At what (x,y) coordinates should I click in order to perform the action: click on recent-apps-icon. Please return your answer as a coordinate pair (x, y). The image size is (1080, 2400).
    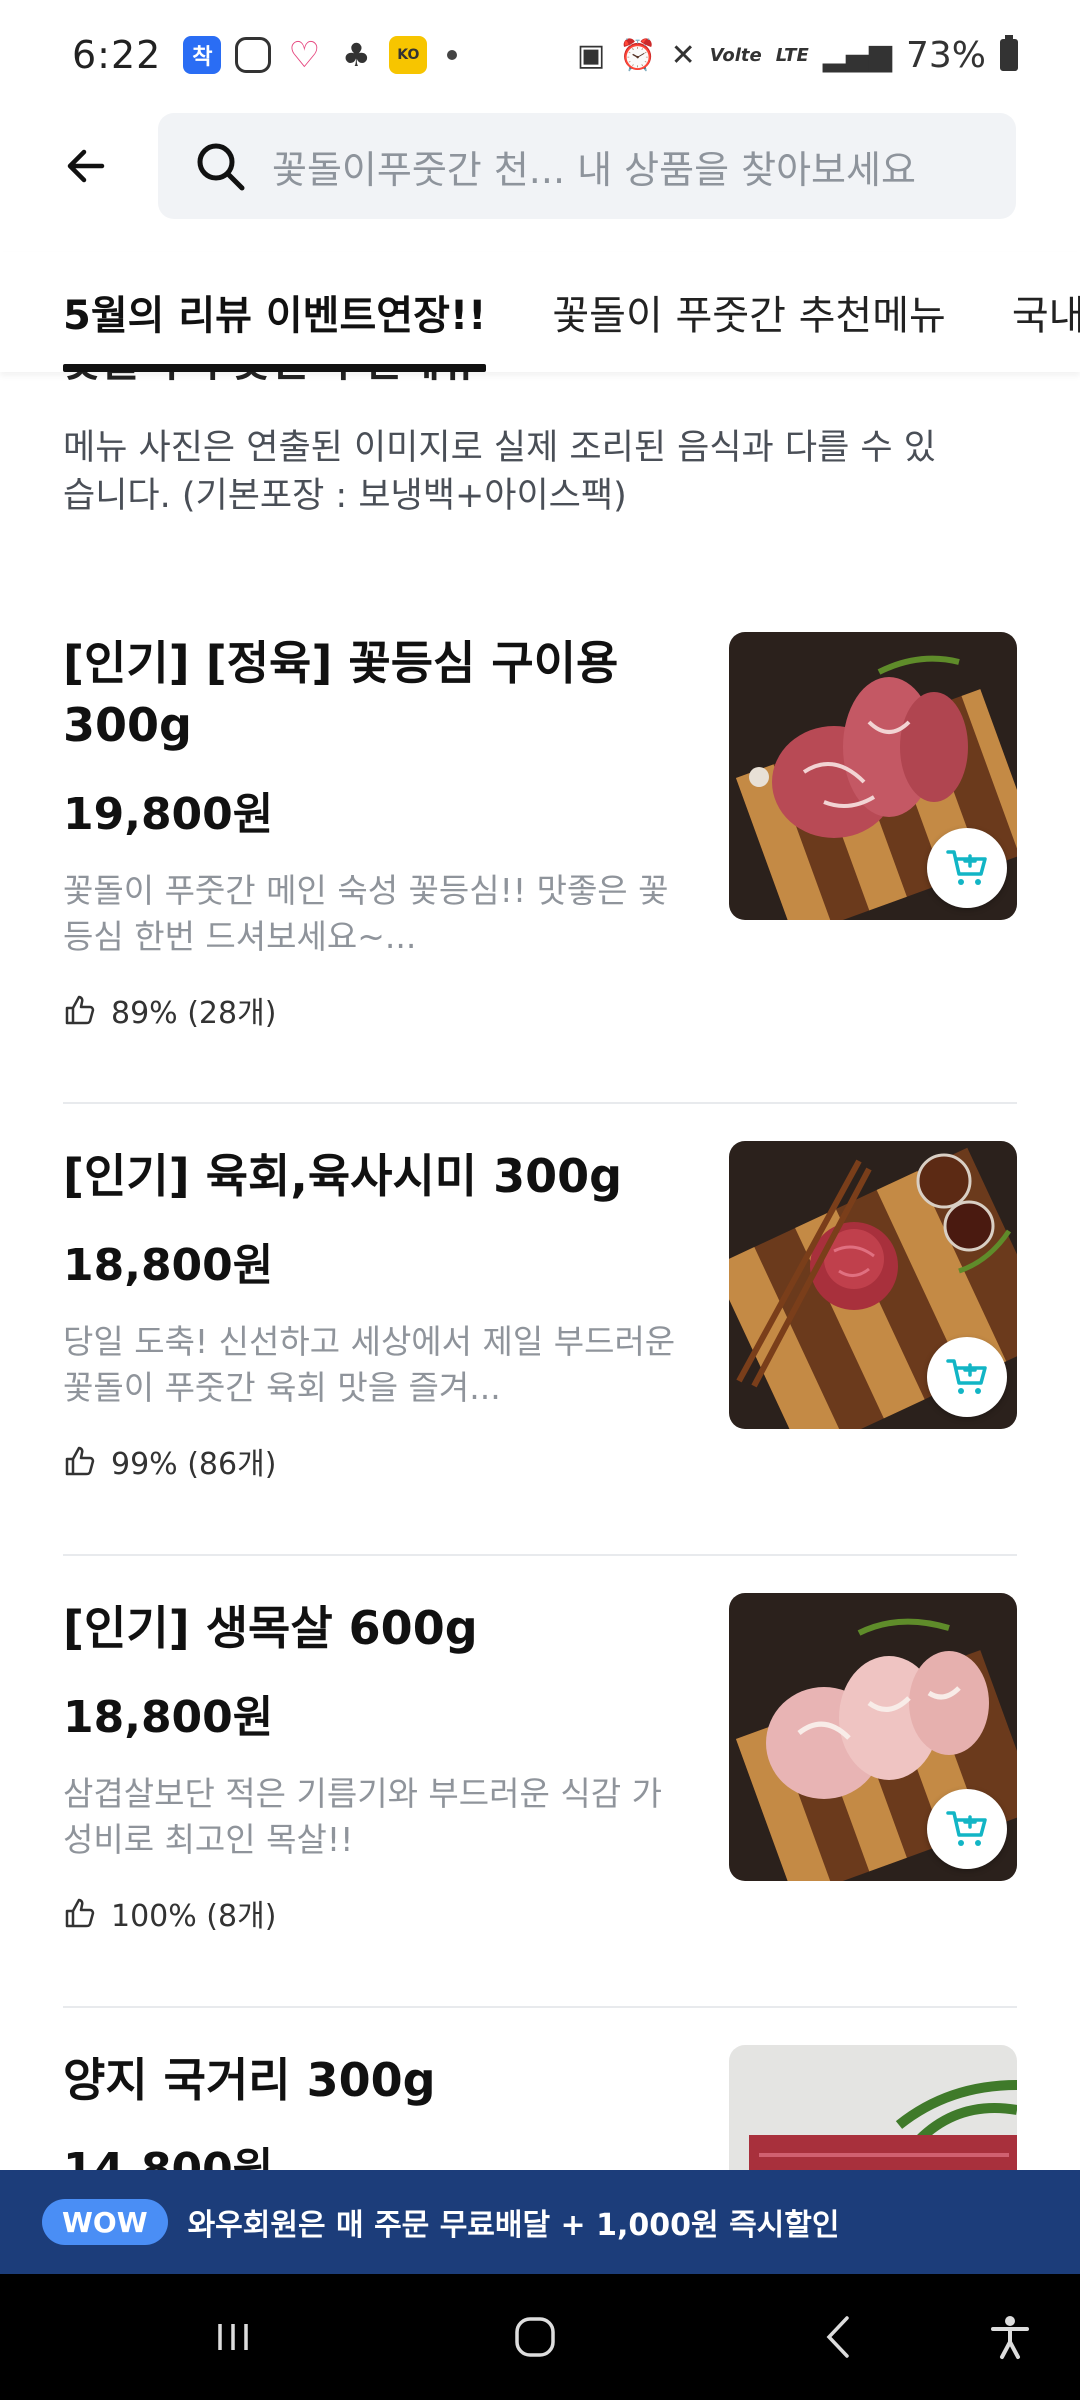
    Looking at the image, I should click on (233, 2337).